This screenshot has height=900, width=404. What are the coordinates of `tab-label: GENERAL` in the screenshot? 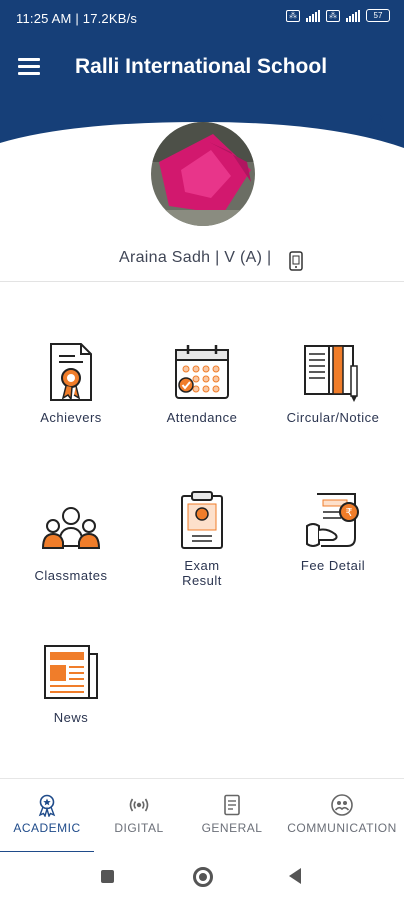 It's located at (232, 828).